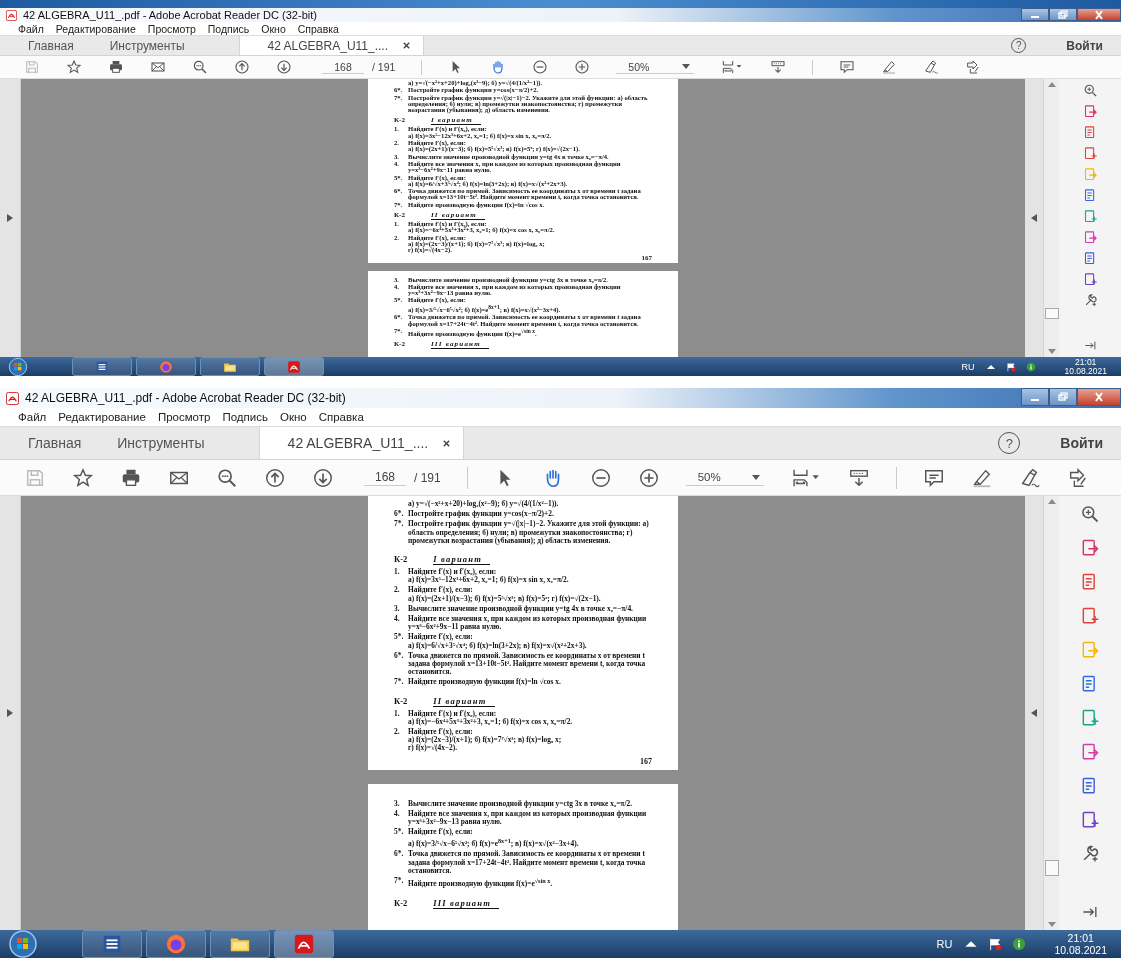 The width and height of the screenshot is (1121, 958). Describe the element at coordinates (464, 701) in the screenshot. I see `variant-heading: II вариант` at that location.